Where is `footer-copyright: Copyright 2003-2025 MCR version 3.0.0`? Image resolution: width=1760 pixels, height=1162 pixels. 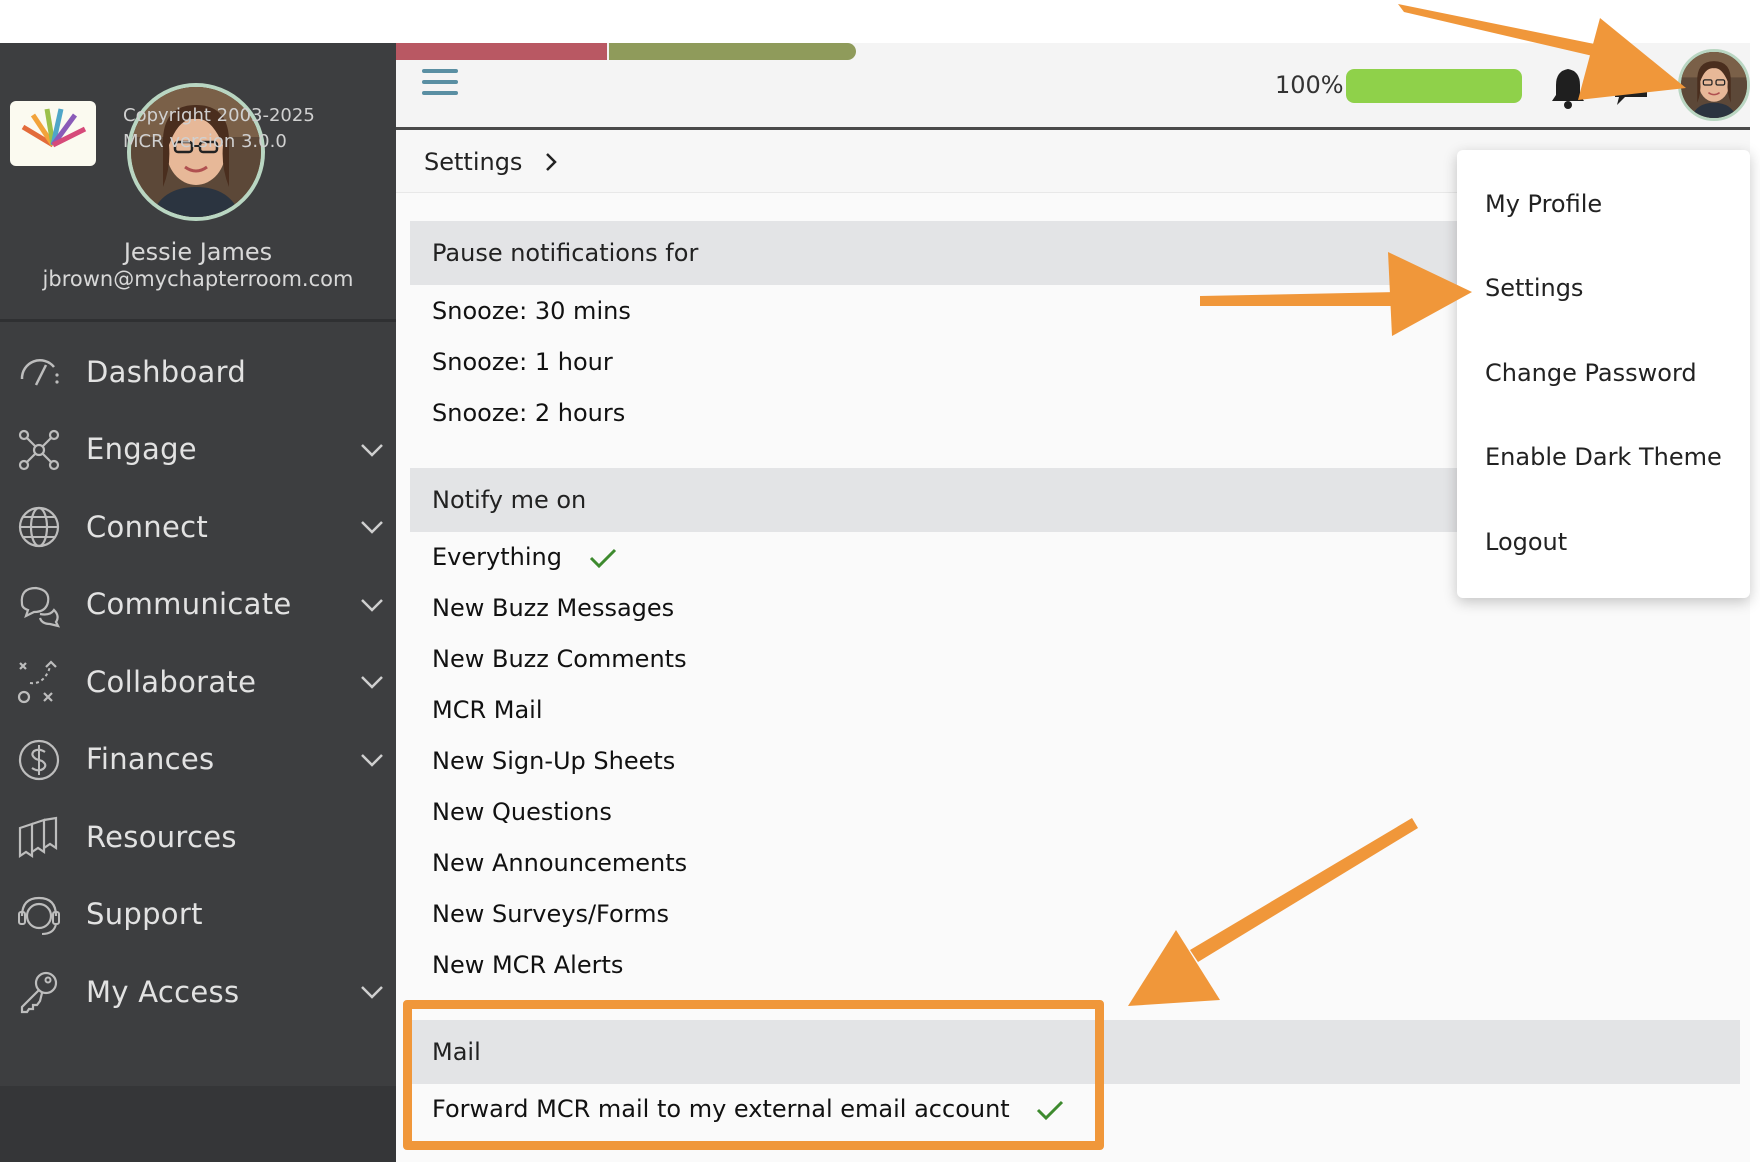
footer-copyright: Copyright 2003-2025 MCR version 3.0.0 is located at coordinates (219, 129).